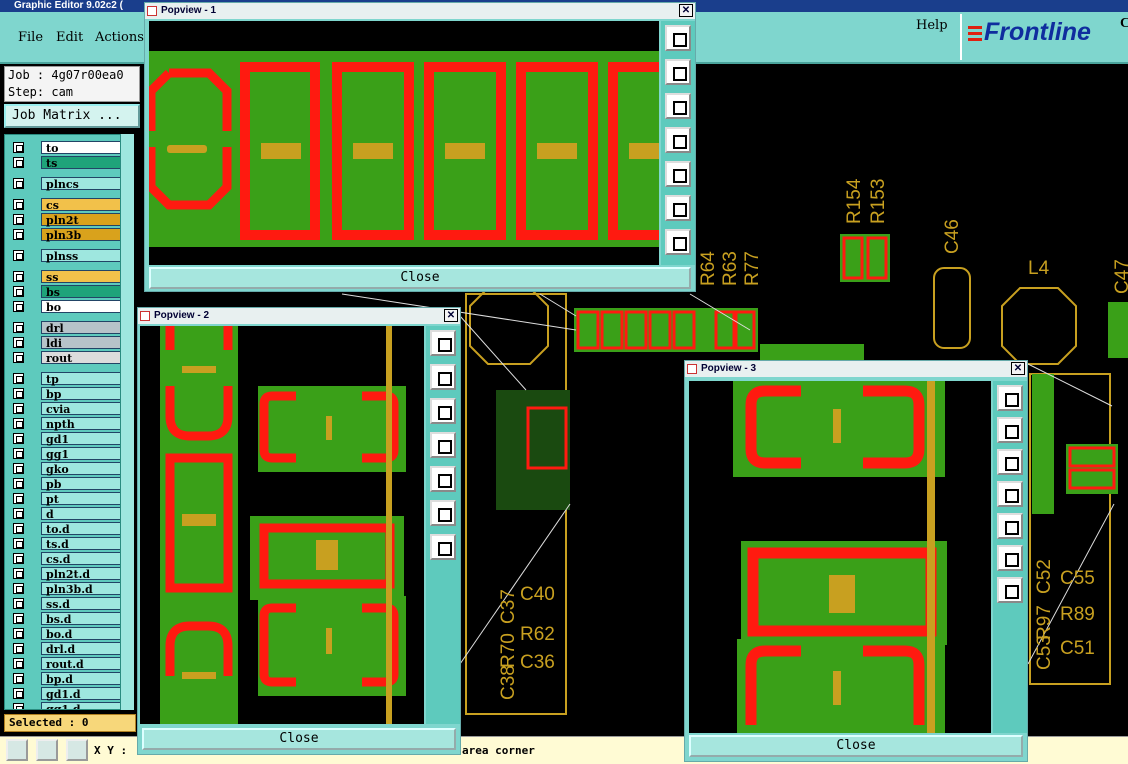 The width and height of the screenshot is (1128, 764). What do you see at coordinates (82, 574) in the screenshot?
I see `layer-name: pln2t.d` at bounding box center [82, 574].